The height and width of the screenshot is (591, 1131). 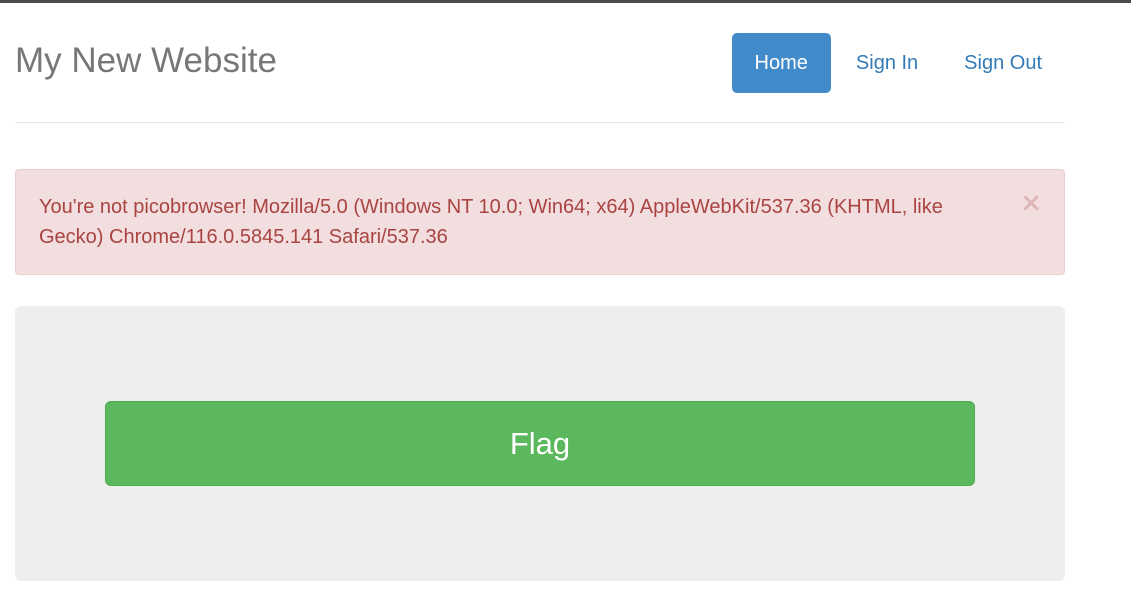 I want to click on flag-button: Flag, so click(x=540, y=443).